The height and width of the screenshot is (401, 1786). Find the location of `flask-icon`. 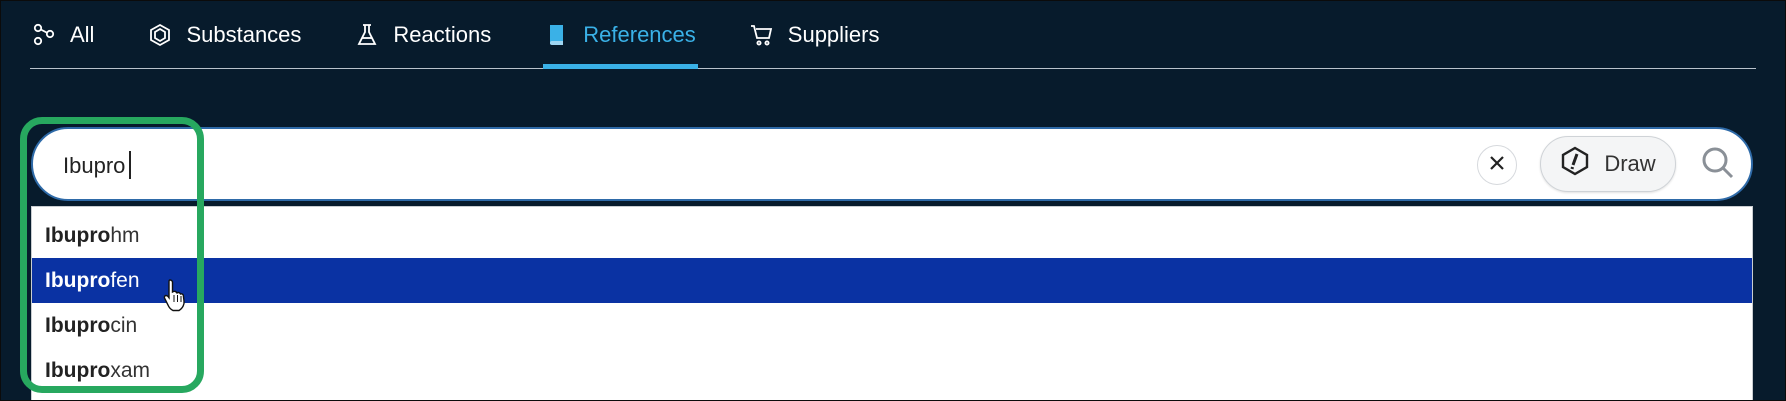

flask-icon is located at coordinates (367, 35).